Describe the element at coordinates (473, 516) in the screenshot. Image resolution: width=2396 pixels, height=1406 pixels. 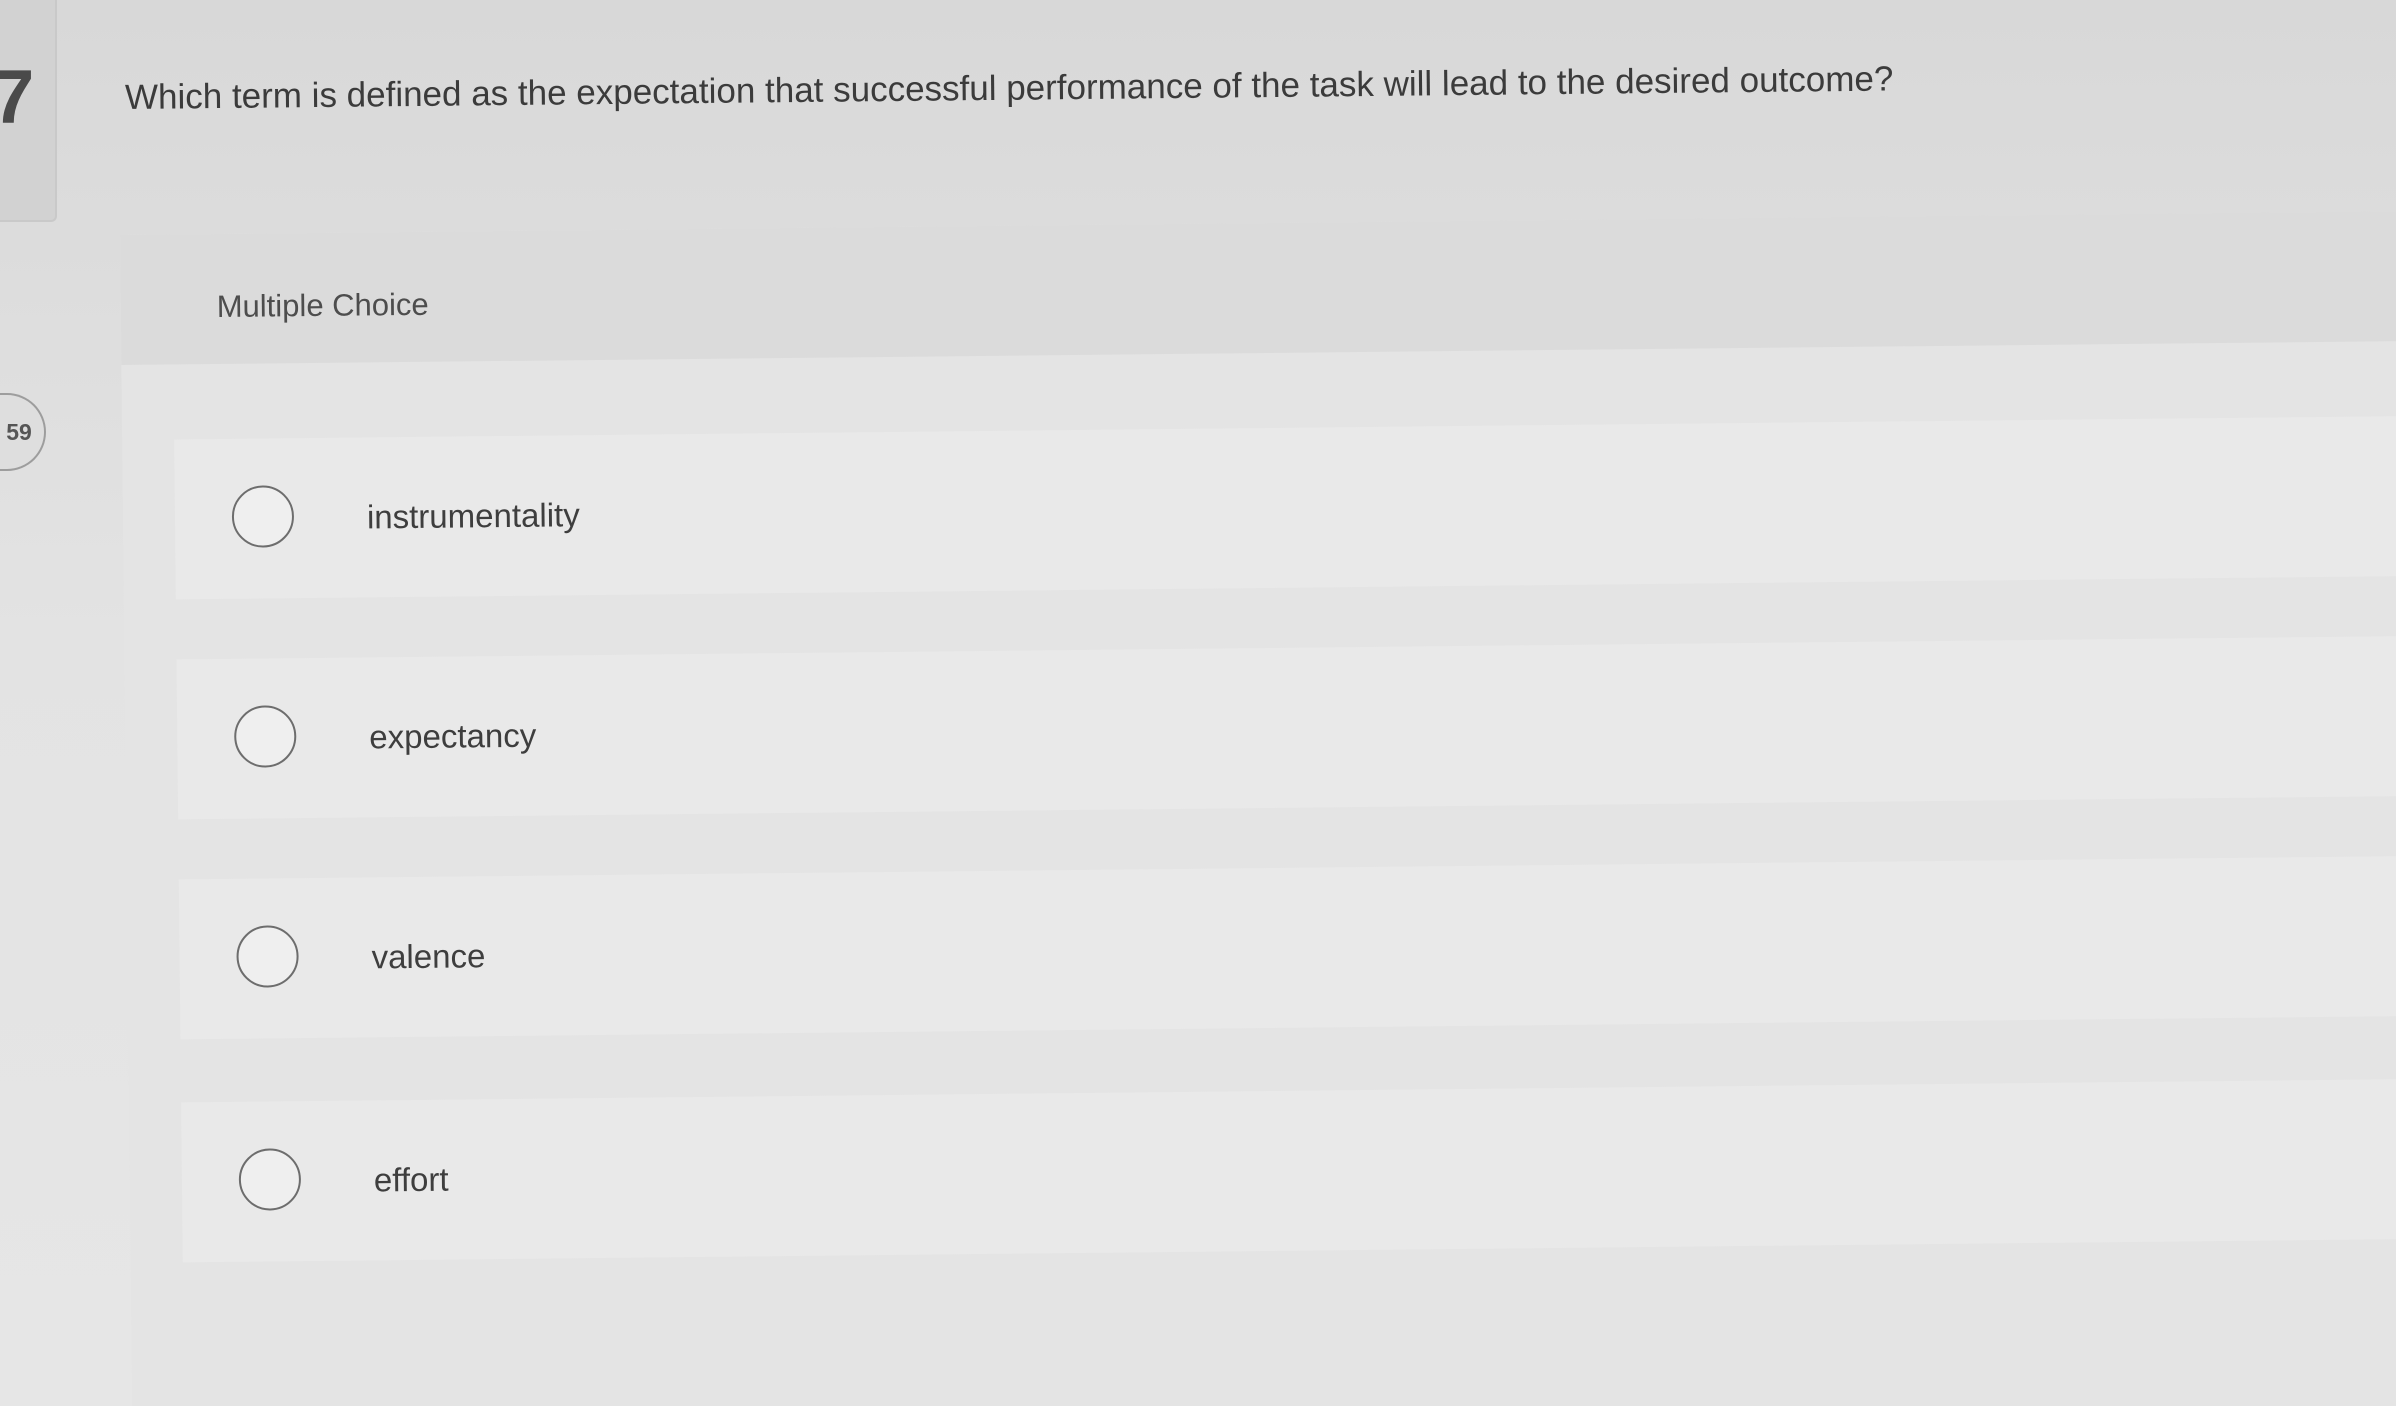
I see `answer-option-label: instrumentality` at that location.